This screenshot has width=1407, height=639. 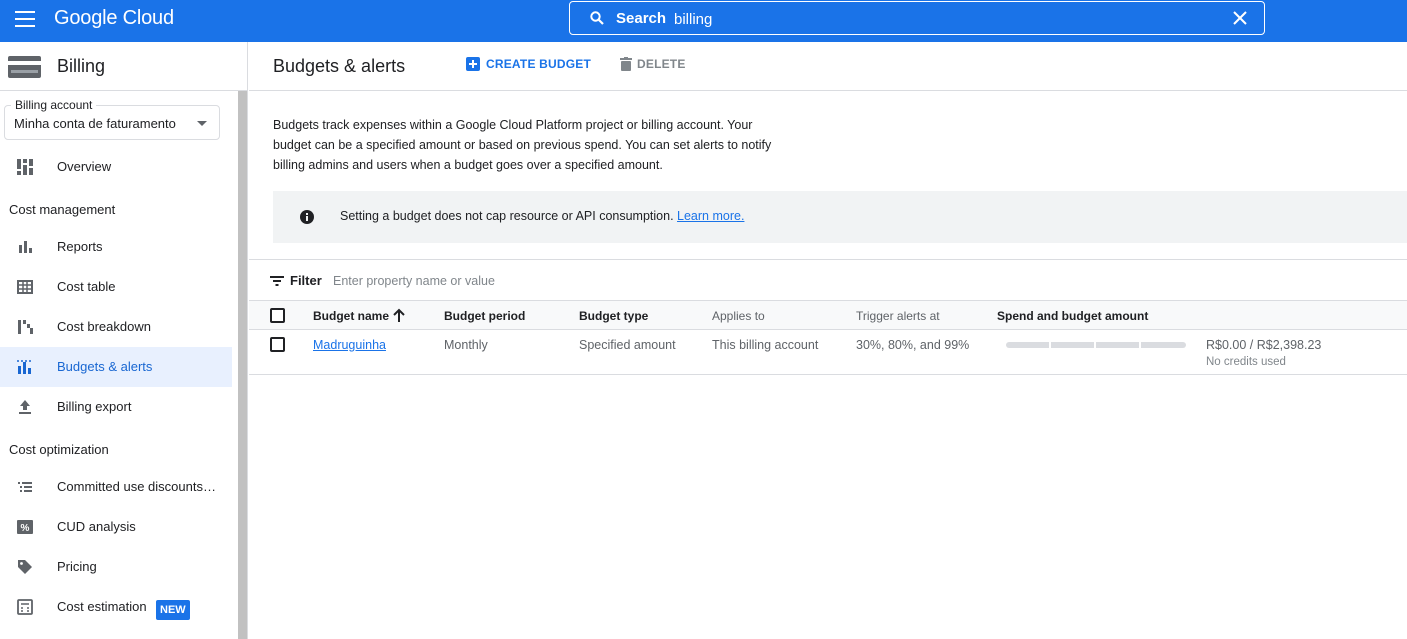 I want to click on budget-period-cell: Monthly, so click(x=466, y=345).